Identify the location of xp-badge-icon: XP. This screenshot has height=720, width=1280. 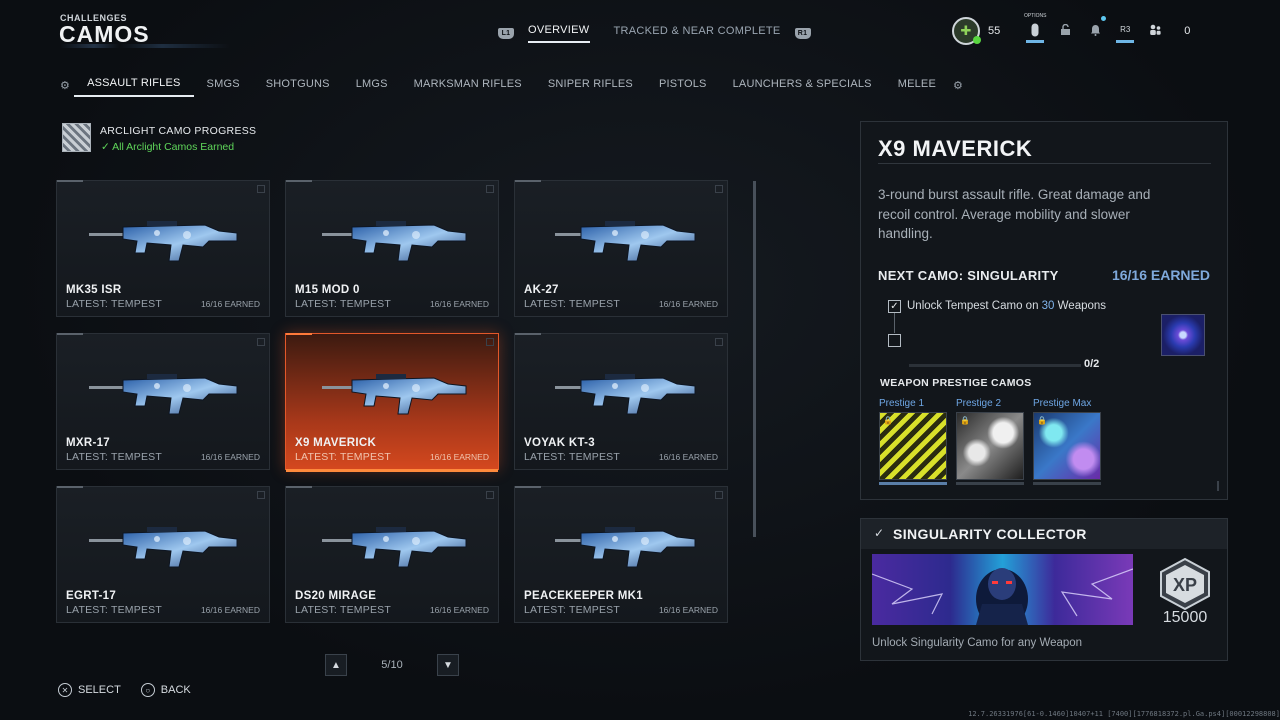
(1185, 584).